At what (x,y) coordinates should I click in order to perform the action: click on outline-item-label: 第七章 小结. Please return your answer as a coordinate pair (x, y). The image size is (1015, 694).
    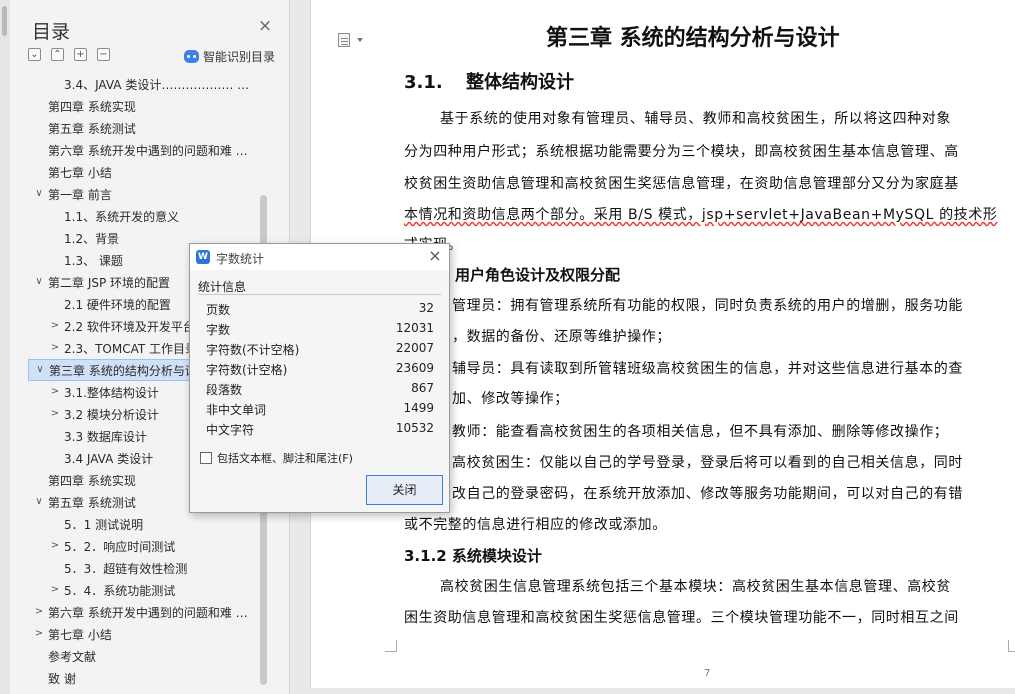
    Looking at the image, I should click on (80, 172).